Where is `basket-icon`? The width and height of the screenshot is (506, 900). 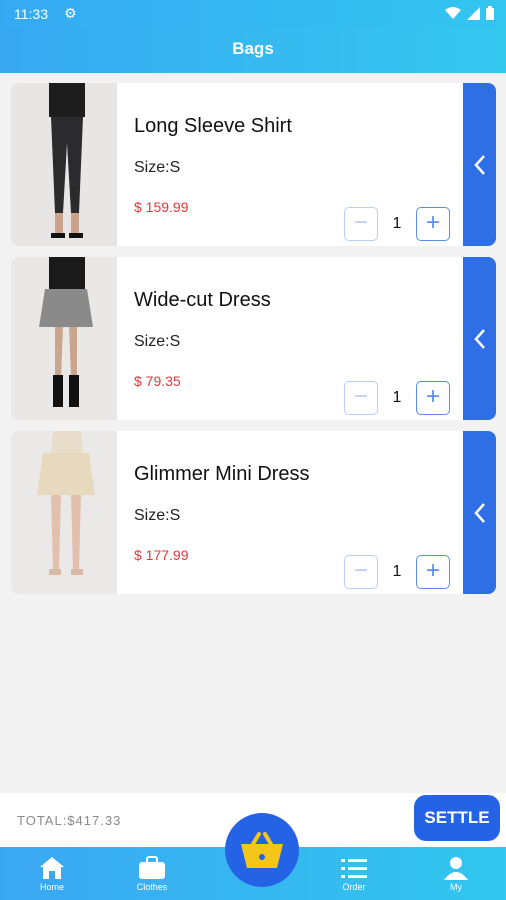
basket-icon is located at coordinates (262, 850).